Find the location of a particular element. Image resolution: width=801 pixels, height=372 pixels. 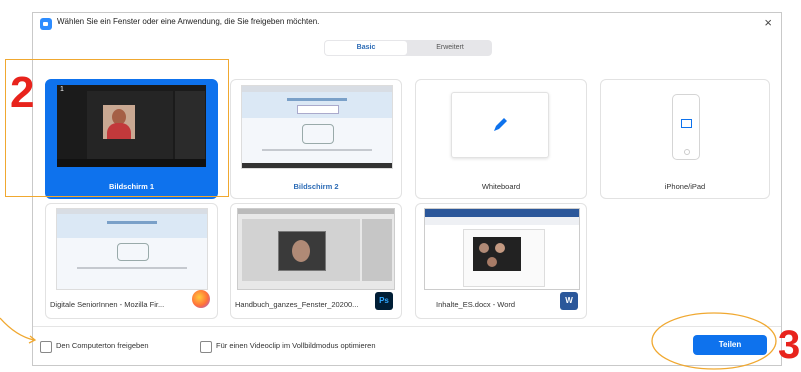

tab-advanced: Erweitert is located at coordinates (450, 48).